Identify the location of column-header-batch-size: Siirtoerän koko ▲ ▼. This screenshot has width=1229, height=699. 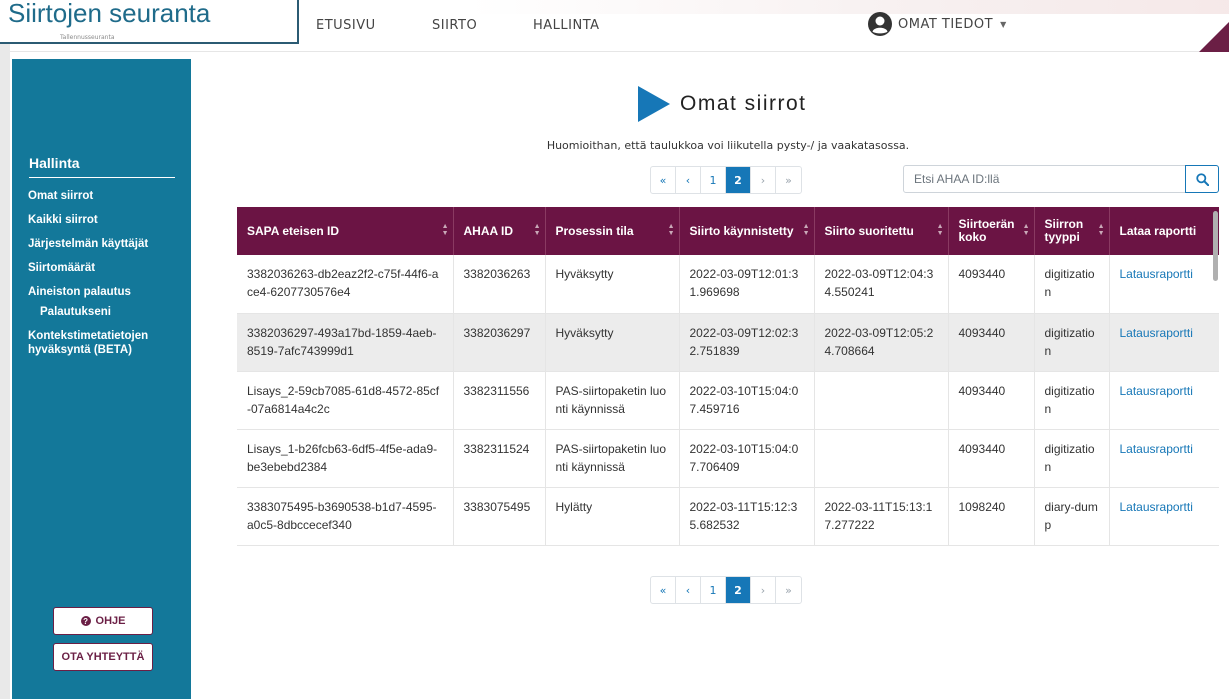
(991, 231).